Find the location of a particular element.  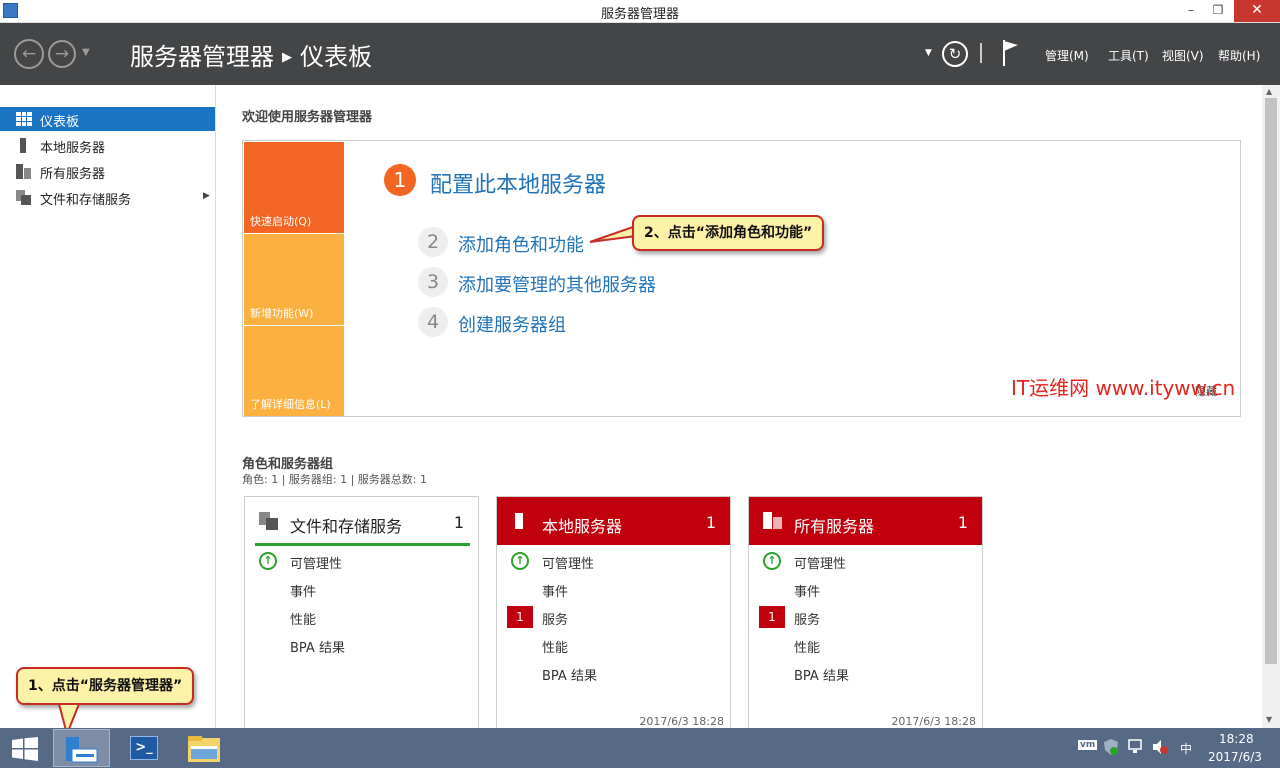

refresh-icon: ↻ is located at coordinates (955, 54).